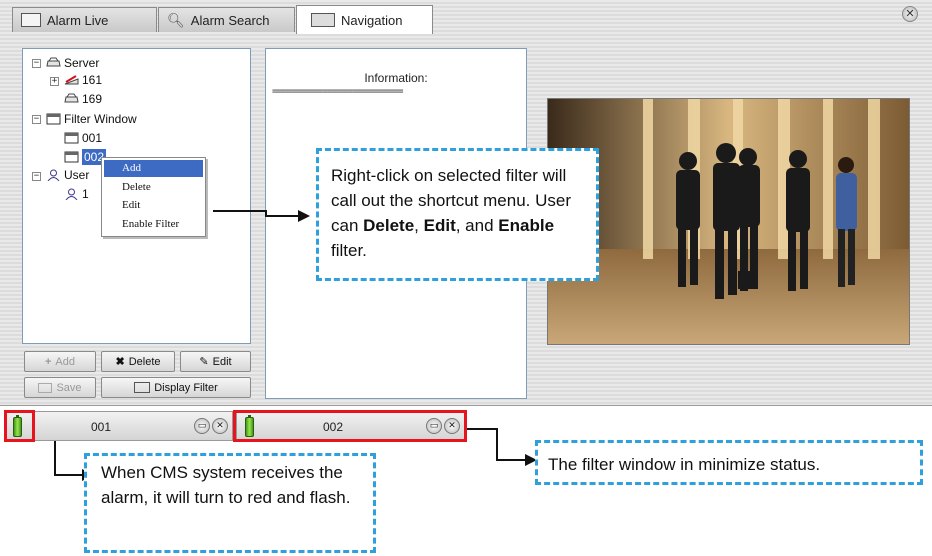  Describe the element at coordinates (31, 20) in the screenshot. I see `alarm-live-icon` at that location.